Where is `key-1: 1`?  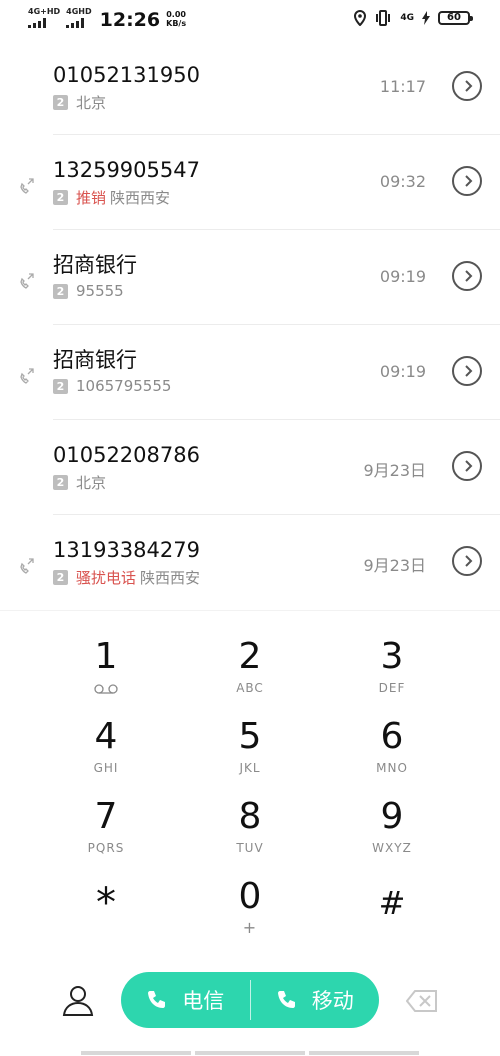 key-1: 1 is located at coordinates (106, 674).